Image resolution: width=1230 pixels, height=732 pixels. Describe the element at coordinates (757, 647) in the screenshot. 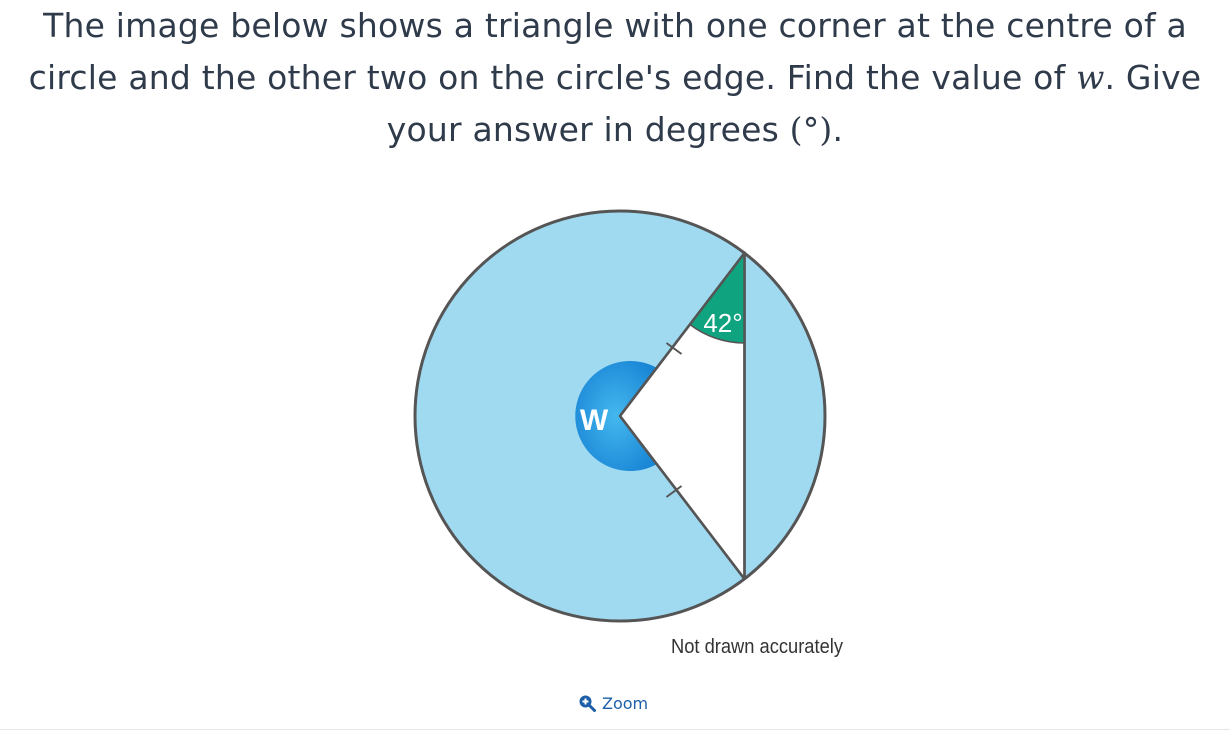

I see `not-drawn-accurately-note: Not drawn accurately` at that location.